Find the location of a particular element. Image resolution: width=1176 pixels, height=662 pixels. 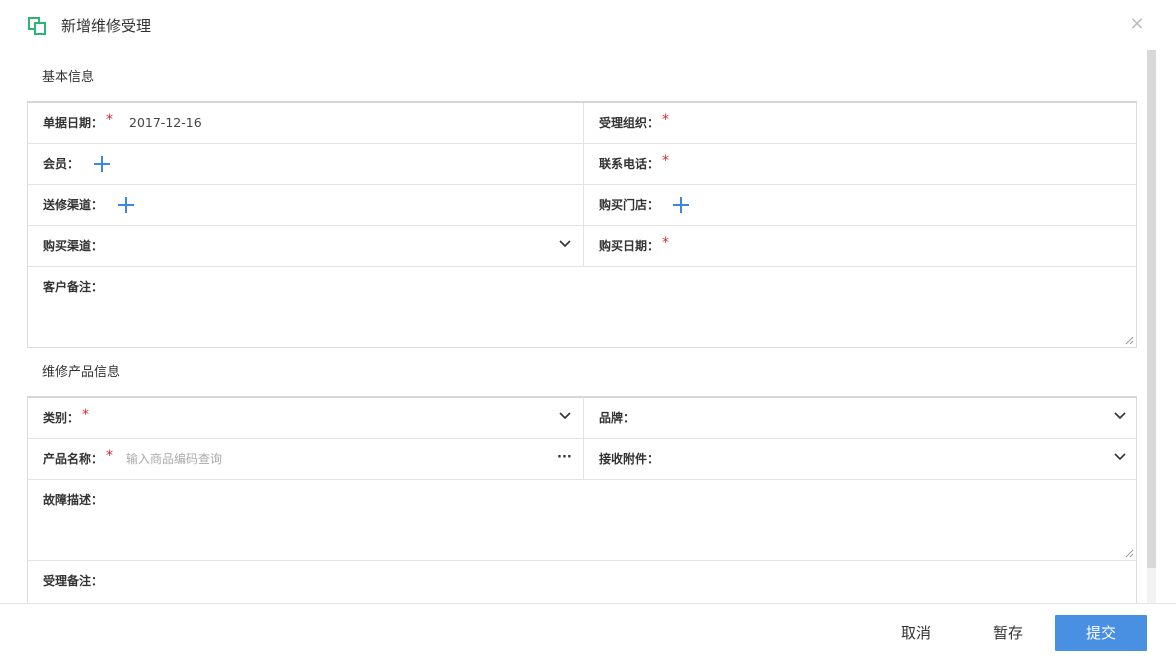

field-label: 购买日期： * is located at coordinates (634, 244).